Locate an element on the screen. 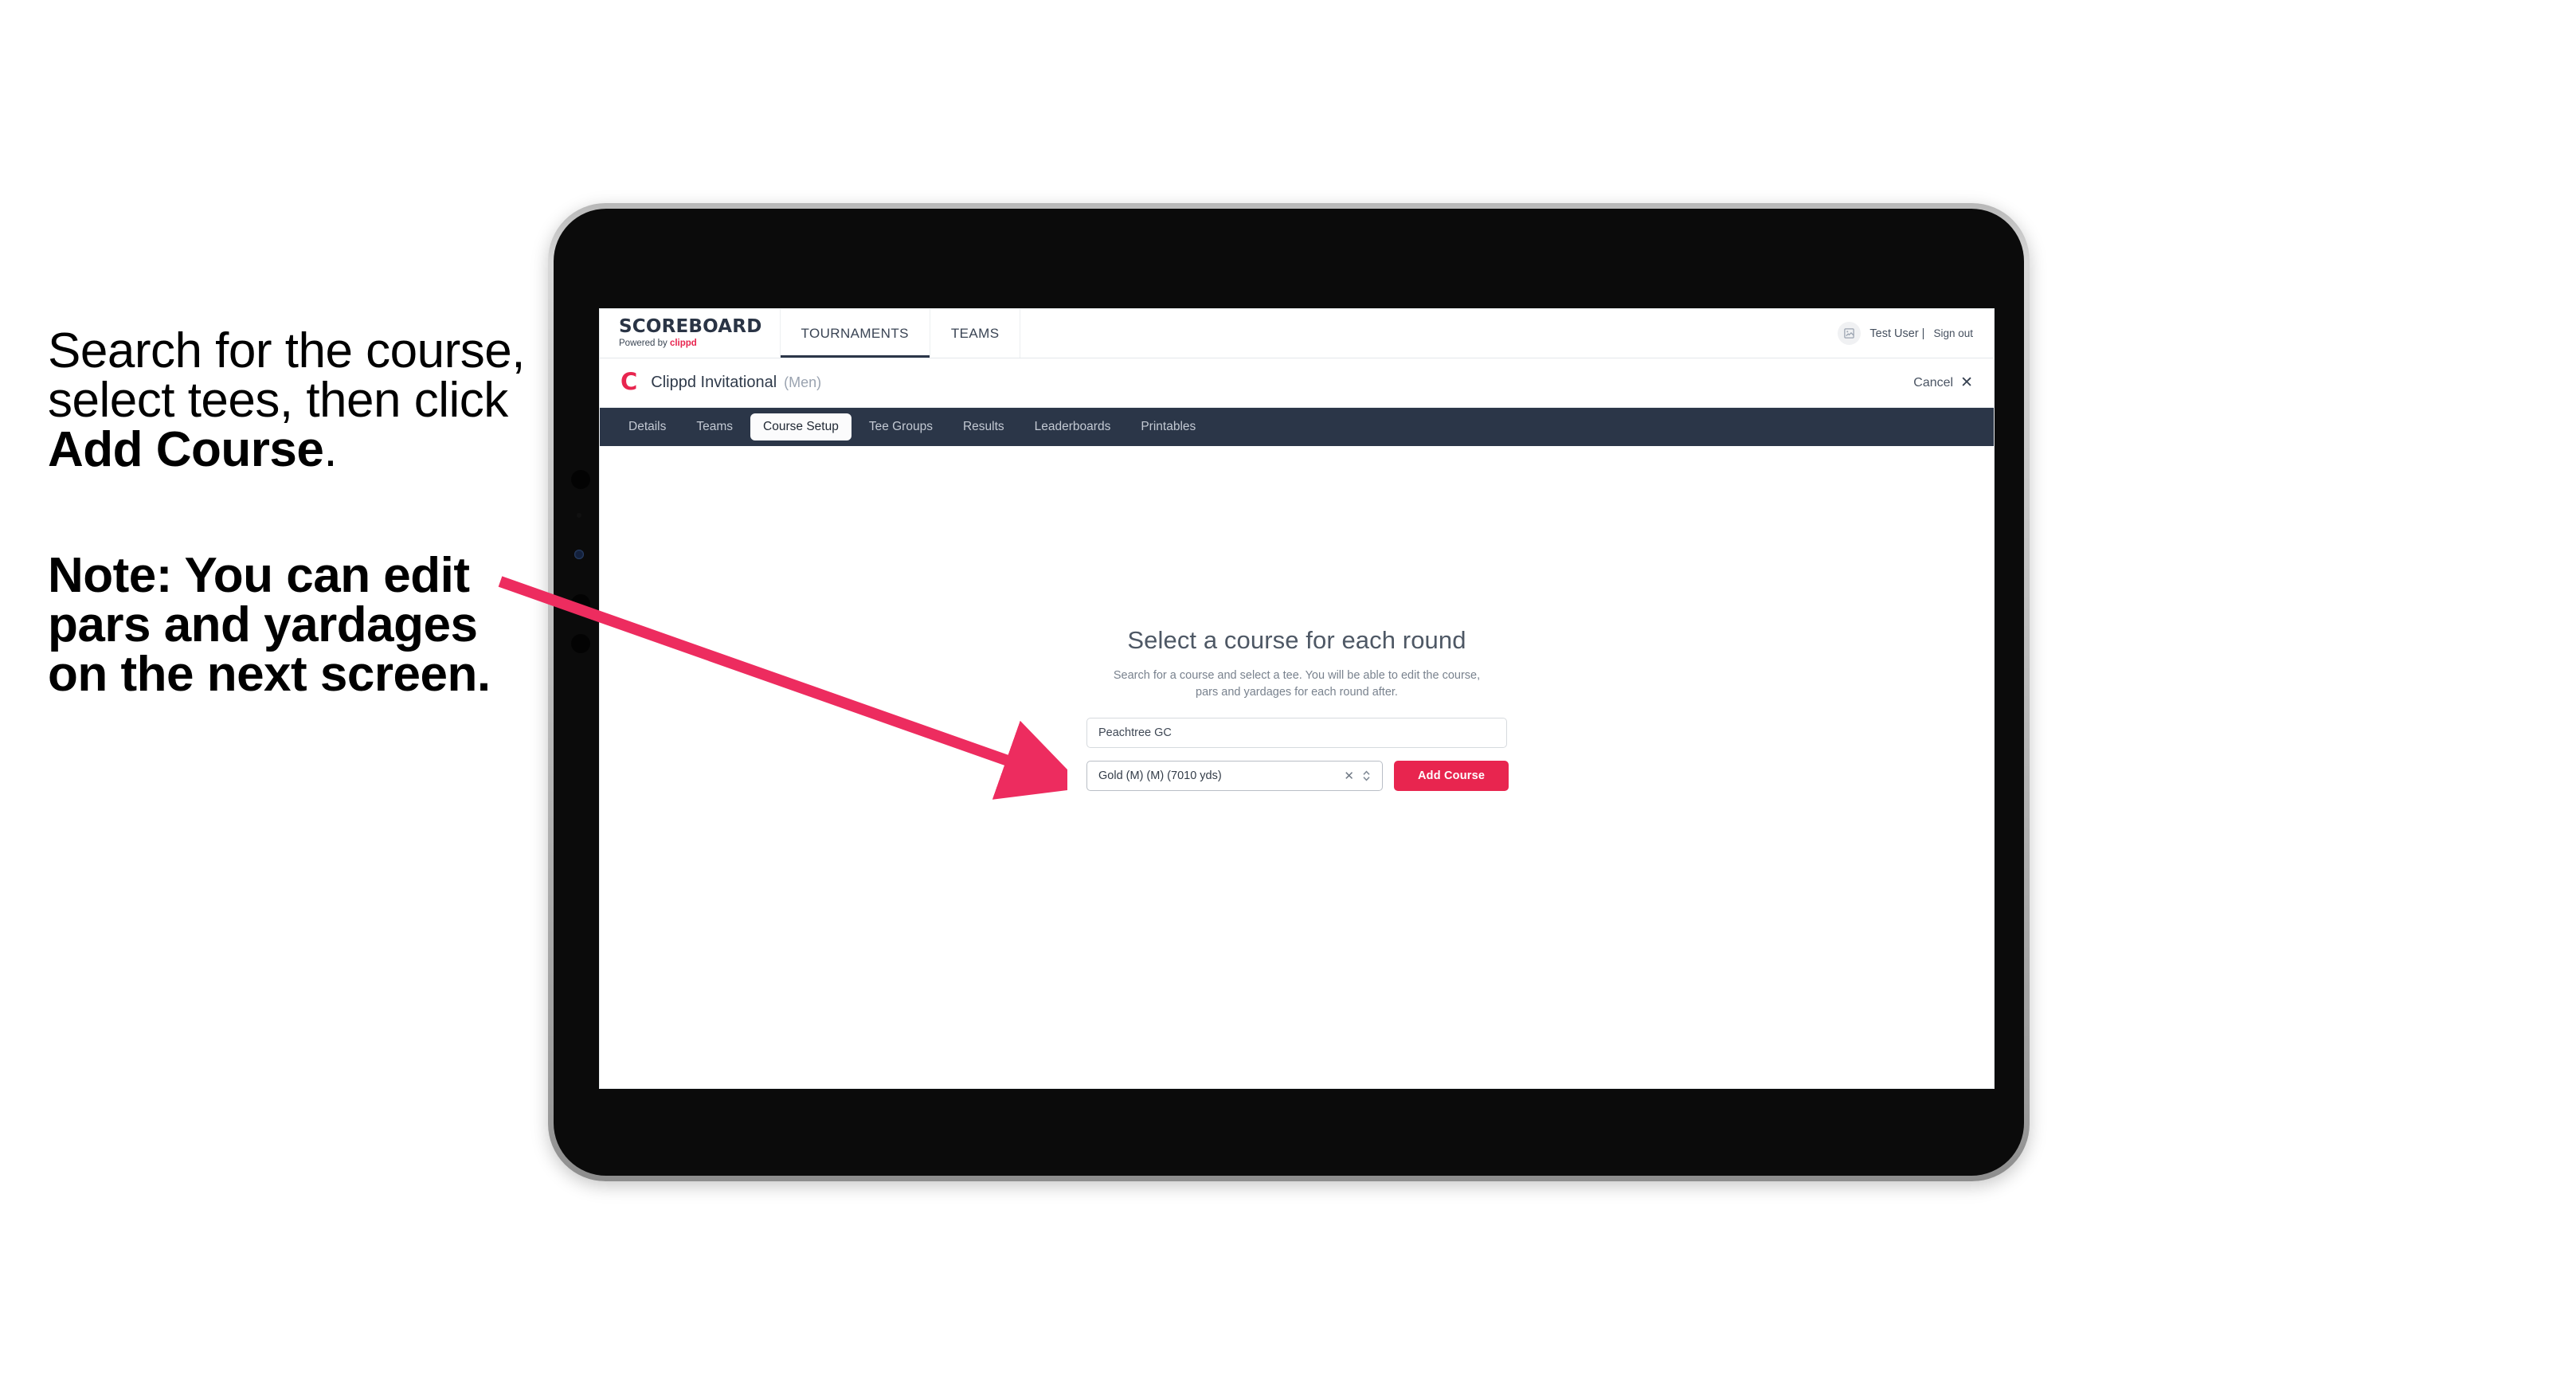 The height and width of the screenshot is (1386, 2576). instruction-text-period: . is located at coordinates (330, 449).